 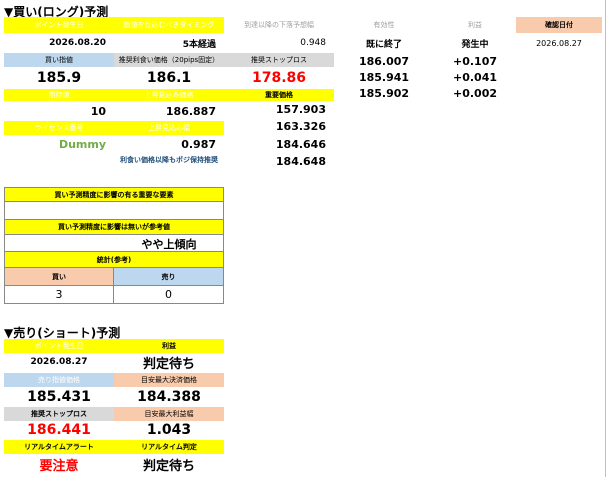 What do you see at coordinates (59, 380) in the screenshot?
I see `sell-limit-header: 売り指値価格` at bounding box center [59, 380].